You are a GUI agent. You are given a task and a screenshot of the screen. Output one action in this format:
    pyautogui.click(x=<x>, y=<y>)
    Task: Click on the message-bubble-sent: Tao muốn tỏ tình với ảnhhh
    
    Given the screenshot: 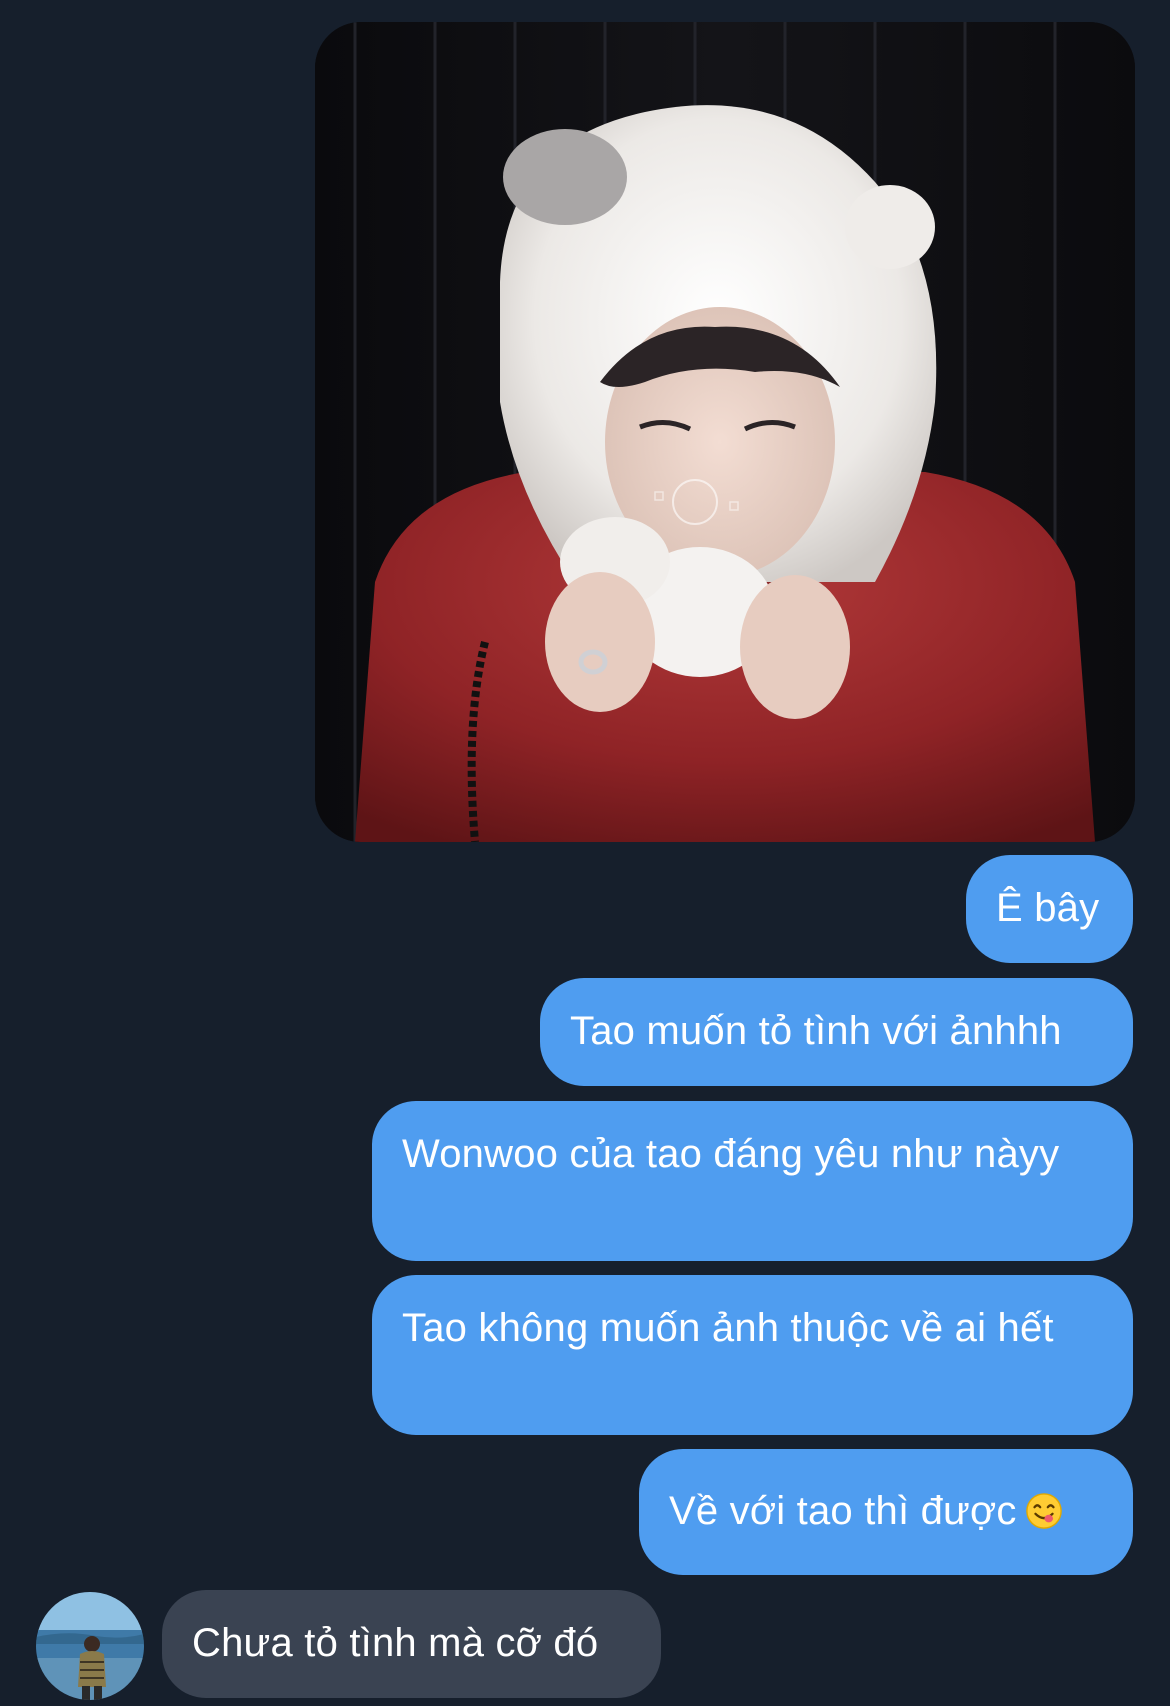 What is the action you would take?
    pyautogui.click(x=836, y=1032)
    